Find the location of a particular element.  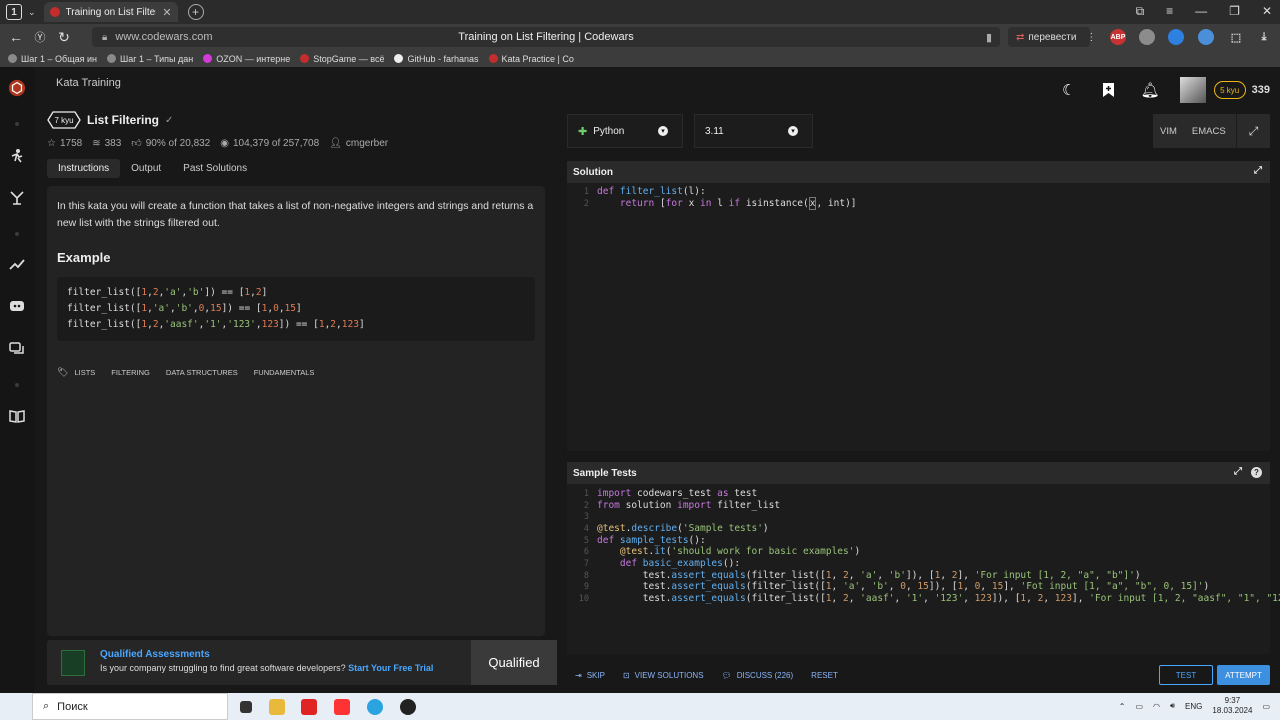

wifi-icon: ◠ is located at coordinates (1156, 706).